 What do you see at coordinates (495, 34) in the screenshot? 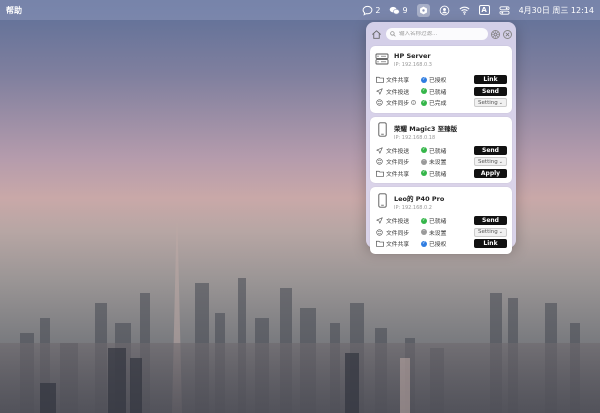
I see `settings-button` at bounding box center [495, 34].